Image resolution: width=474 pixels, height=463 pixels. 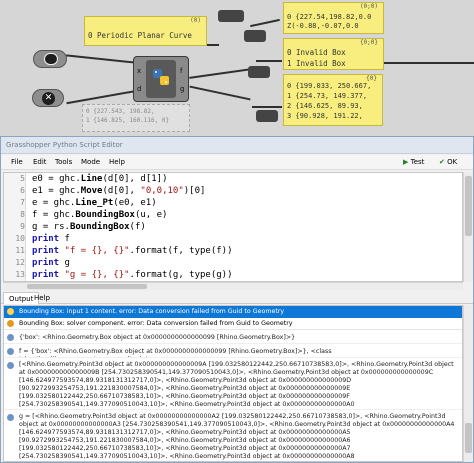 I want to click on input-port-d: d, so click(x=139, y=89).